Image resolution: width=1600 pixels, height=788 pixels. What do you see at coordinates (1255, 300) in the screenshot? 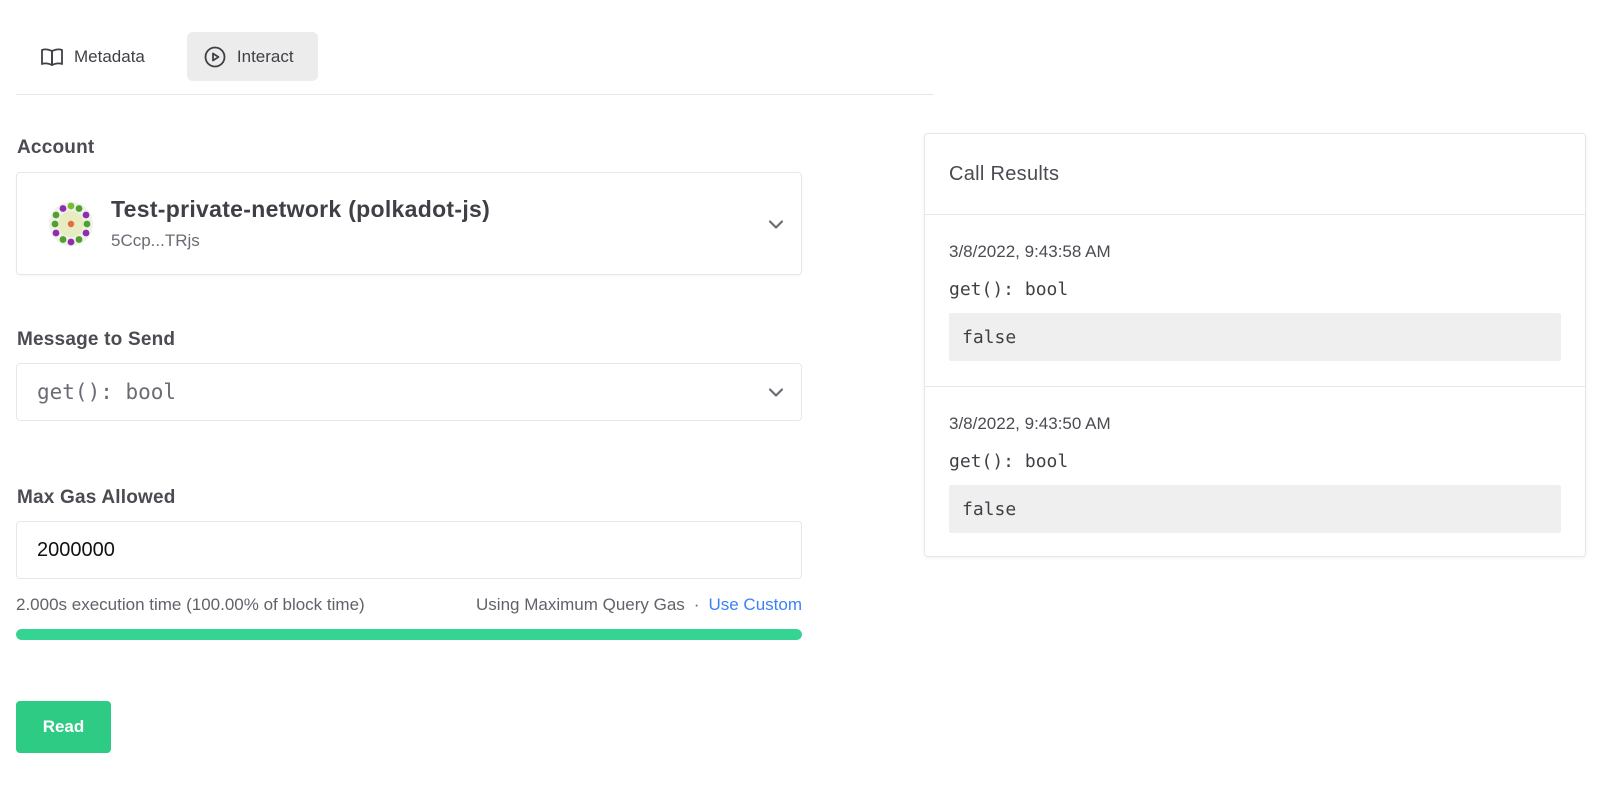
I see `result-item: 3/8/2022, 9:43:58 AM get(): bool false` at bounding box center [1255, 300].